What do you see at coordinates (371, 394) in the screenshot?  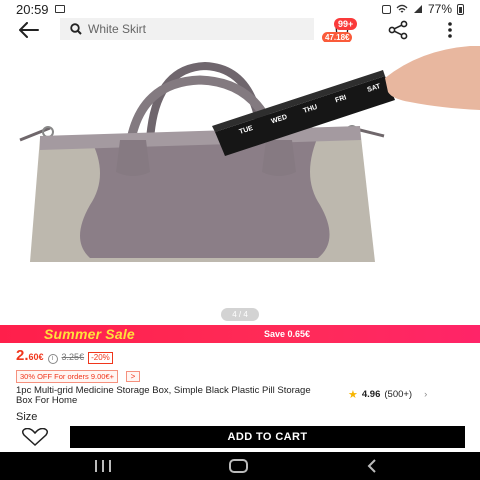 I see `rating-score: 4.96` at bounding box center [371, 394].